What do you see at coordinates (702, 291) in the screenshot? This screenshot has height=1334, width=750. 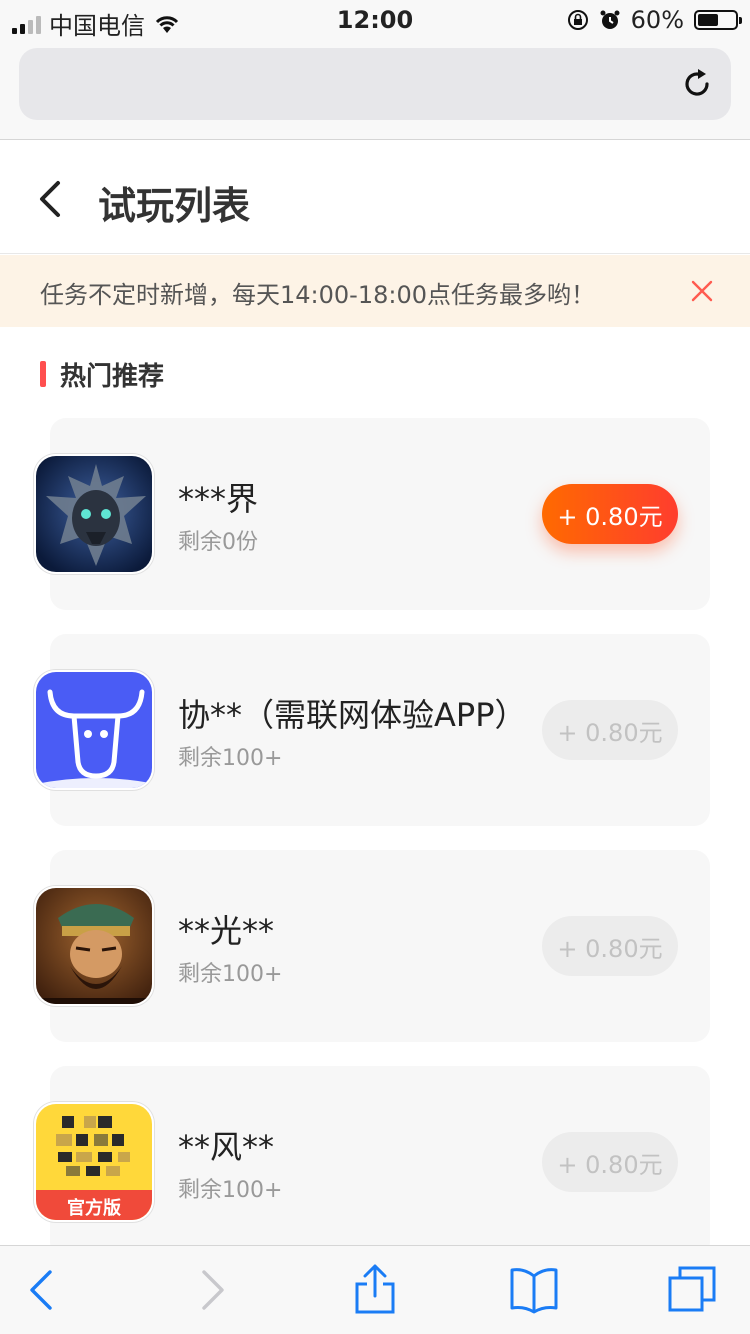 I see `close-icon` at bounding box center [702, 291].